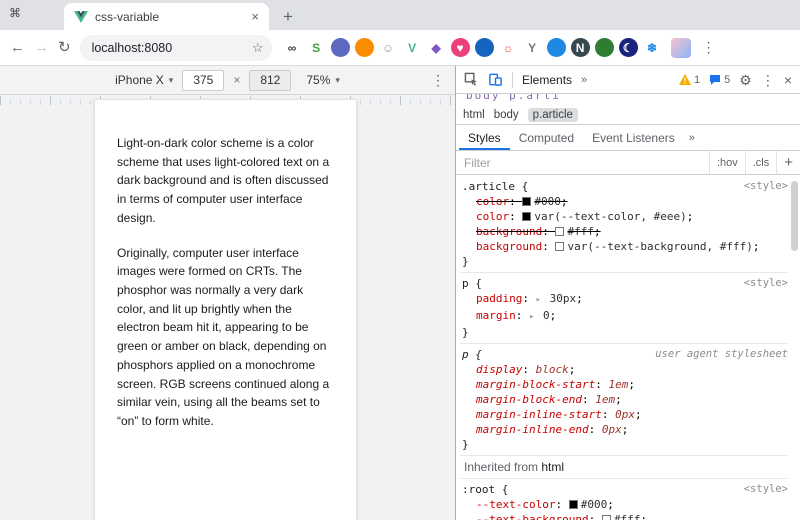  Describe the element at coordinates (169, 48) in the screenshot. I see `url-text: localhost:8080` at that location.